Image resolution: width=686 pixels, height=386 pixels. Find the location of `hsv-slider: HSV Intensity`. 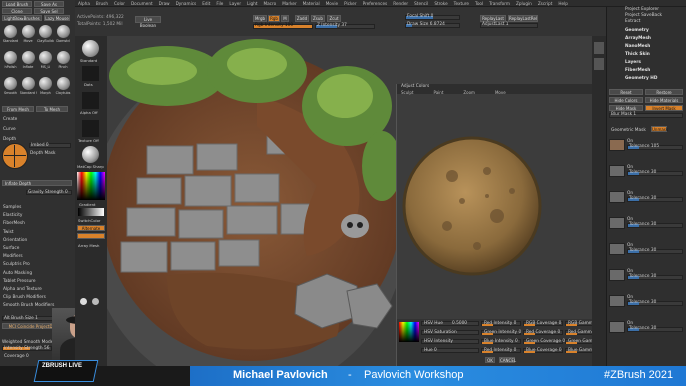

hsv-slider: HSV Intensity is located at coordinates (450, 341).